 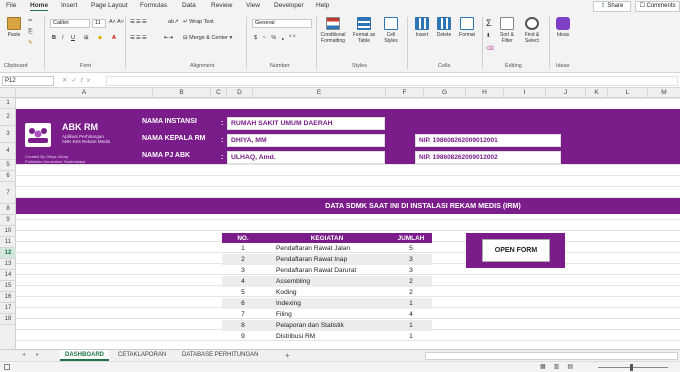 What do you see at coordinates (8, 297) in the screenshot?
I see `row-header: 16` at bounding box center [8, 297].